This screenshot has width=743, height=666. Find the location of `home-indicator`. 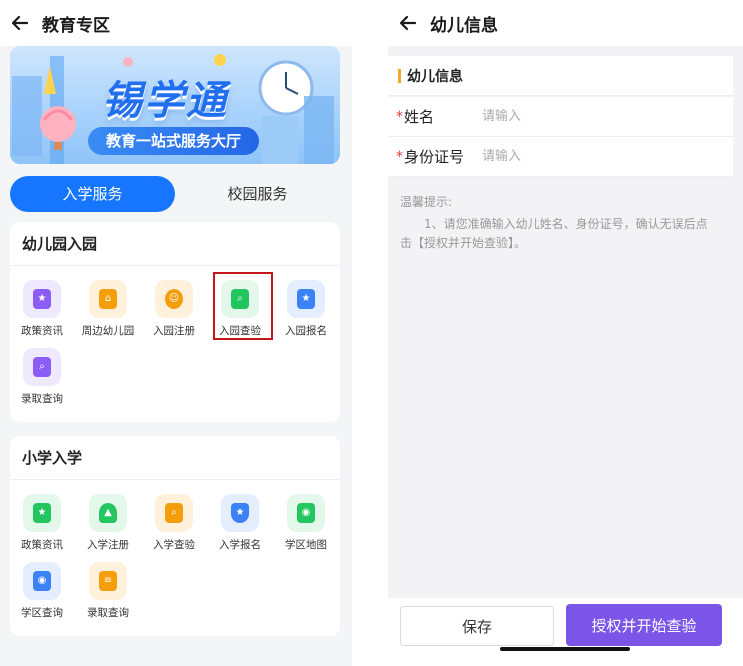

home-indicator is located at coordinates (565, 649).